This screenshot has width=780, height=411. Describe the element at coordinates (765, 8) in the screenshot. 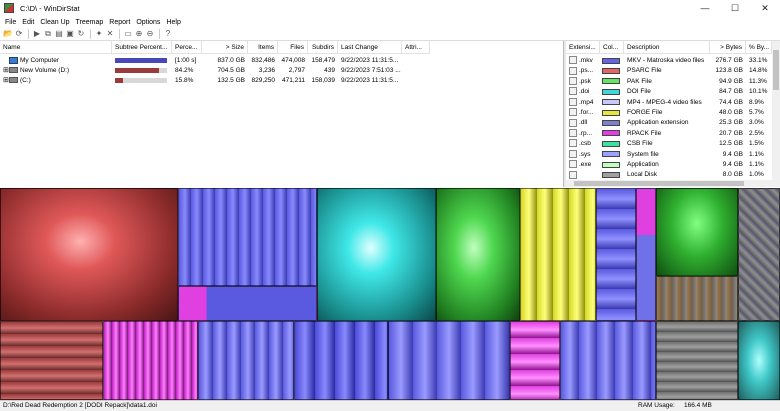

I see `close-button: ✕` at that location.